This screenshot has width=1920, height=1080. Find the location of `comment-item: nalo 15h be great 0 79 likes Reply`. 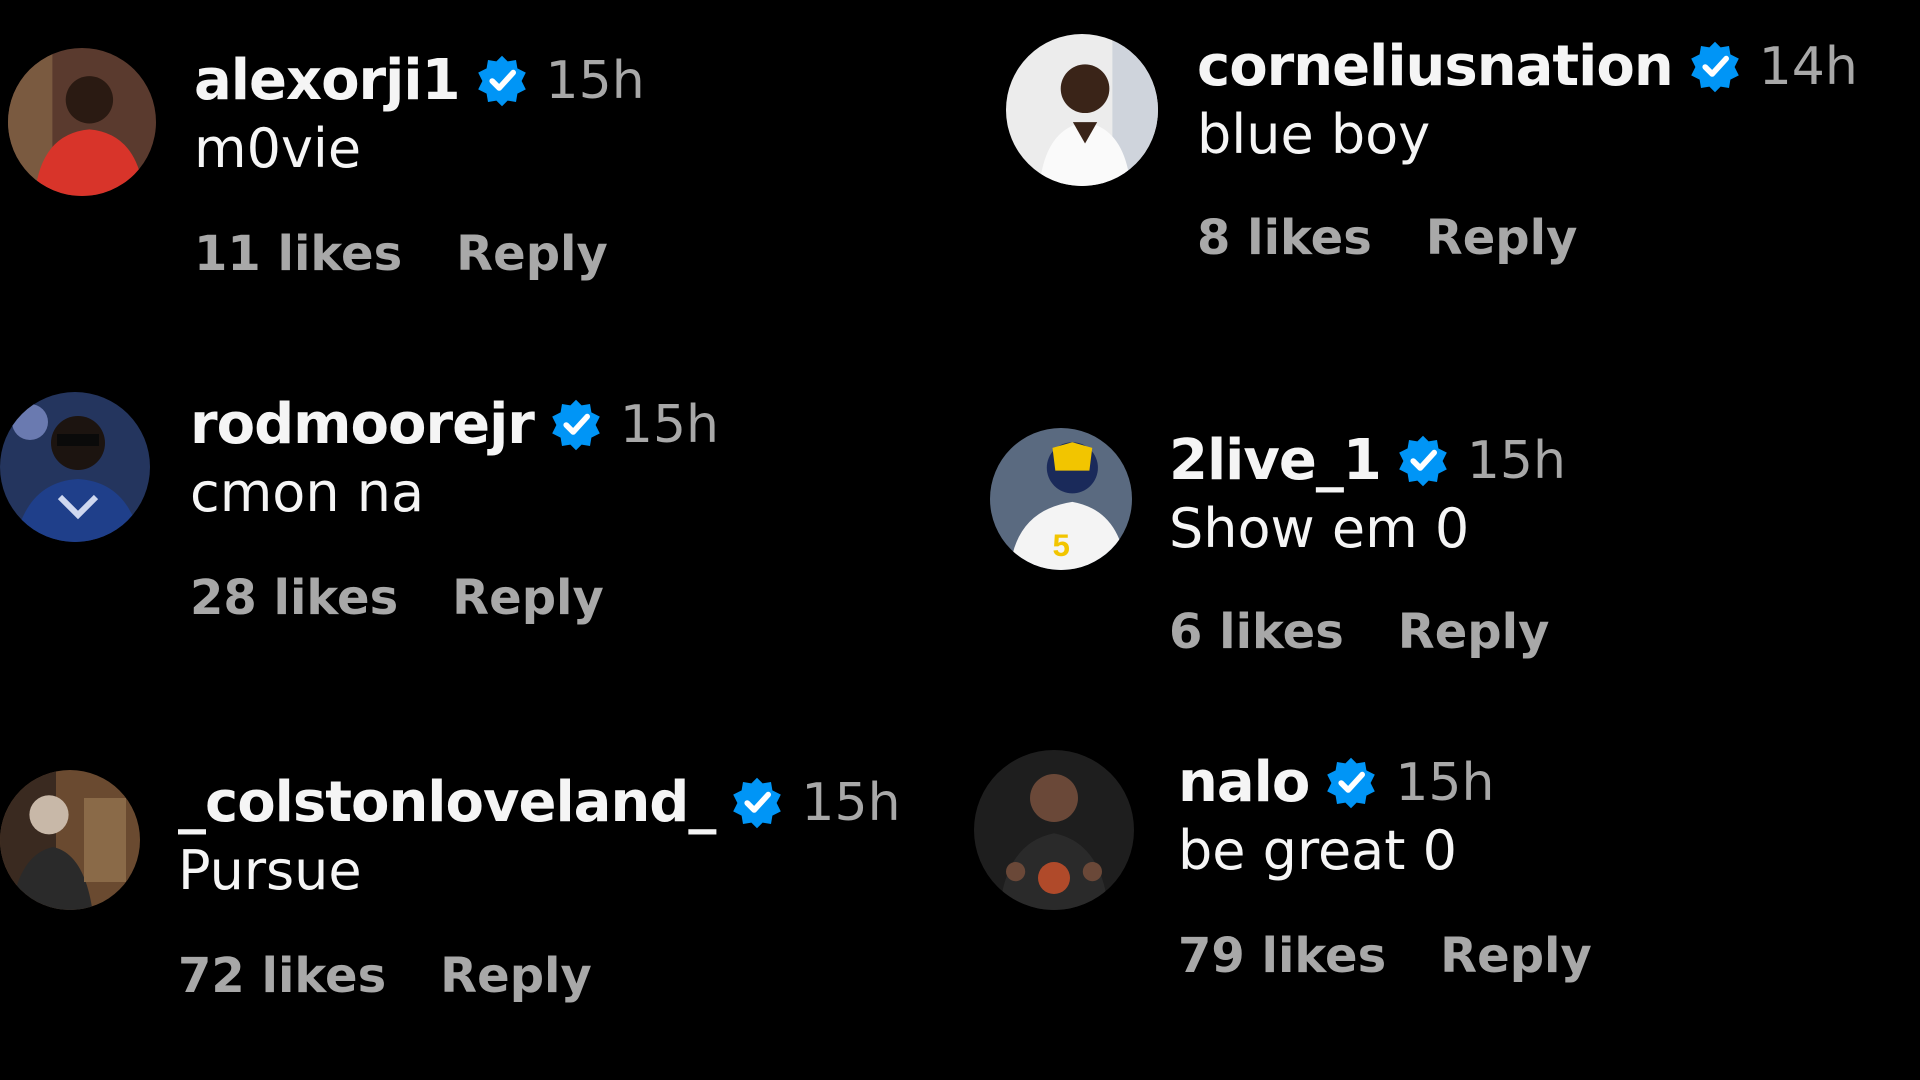

comment-item: nalo 15h be great 0 79 likes Reply is located at coordinates (1424, 900).